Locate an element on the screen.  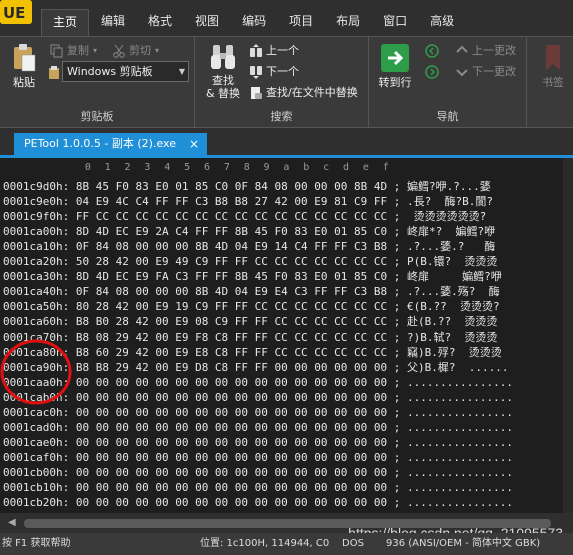
copy-button: 复制 ▾ is located at coordinates (73, 51).